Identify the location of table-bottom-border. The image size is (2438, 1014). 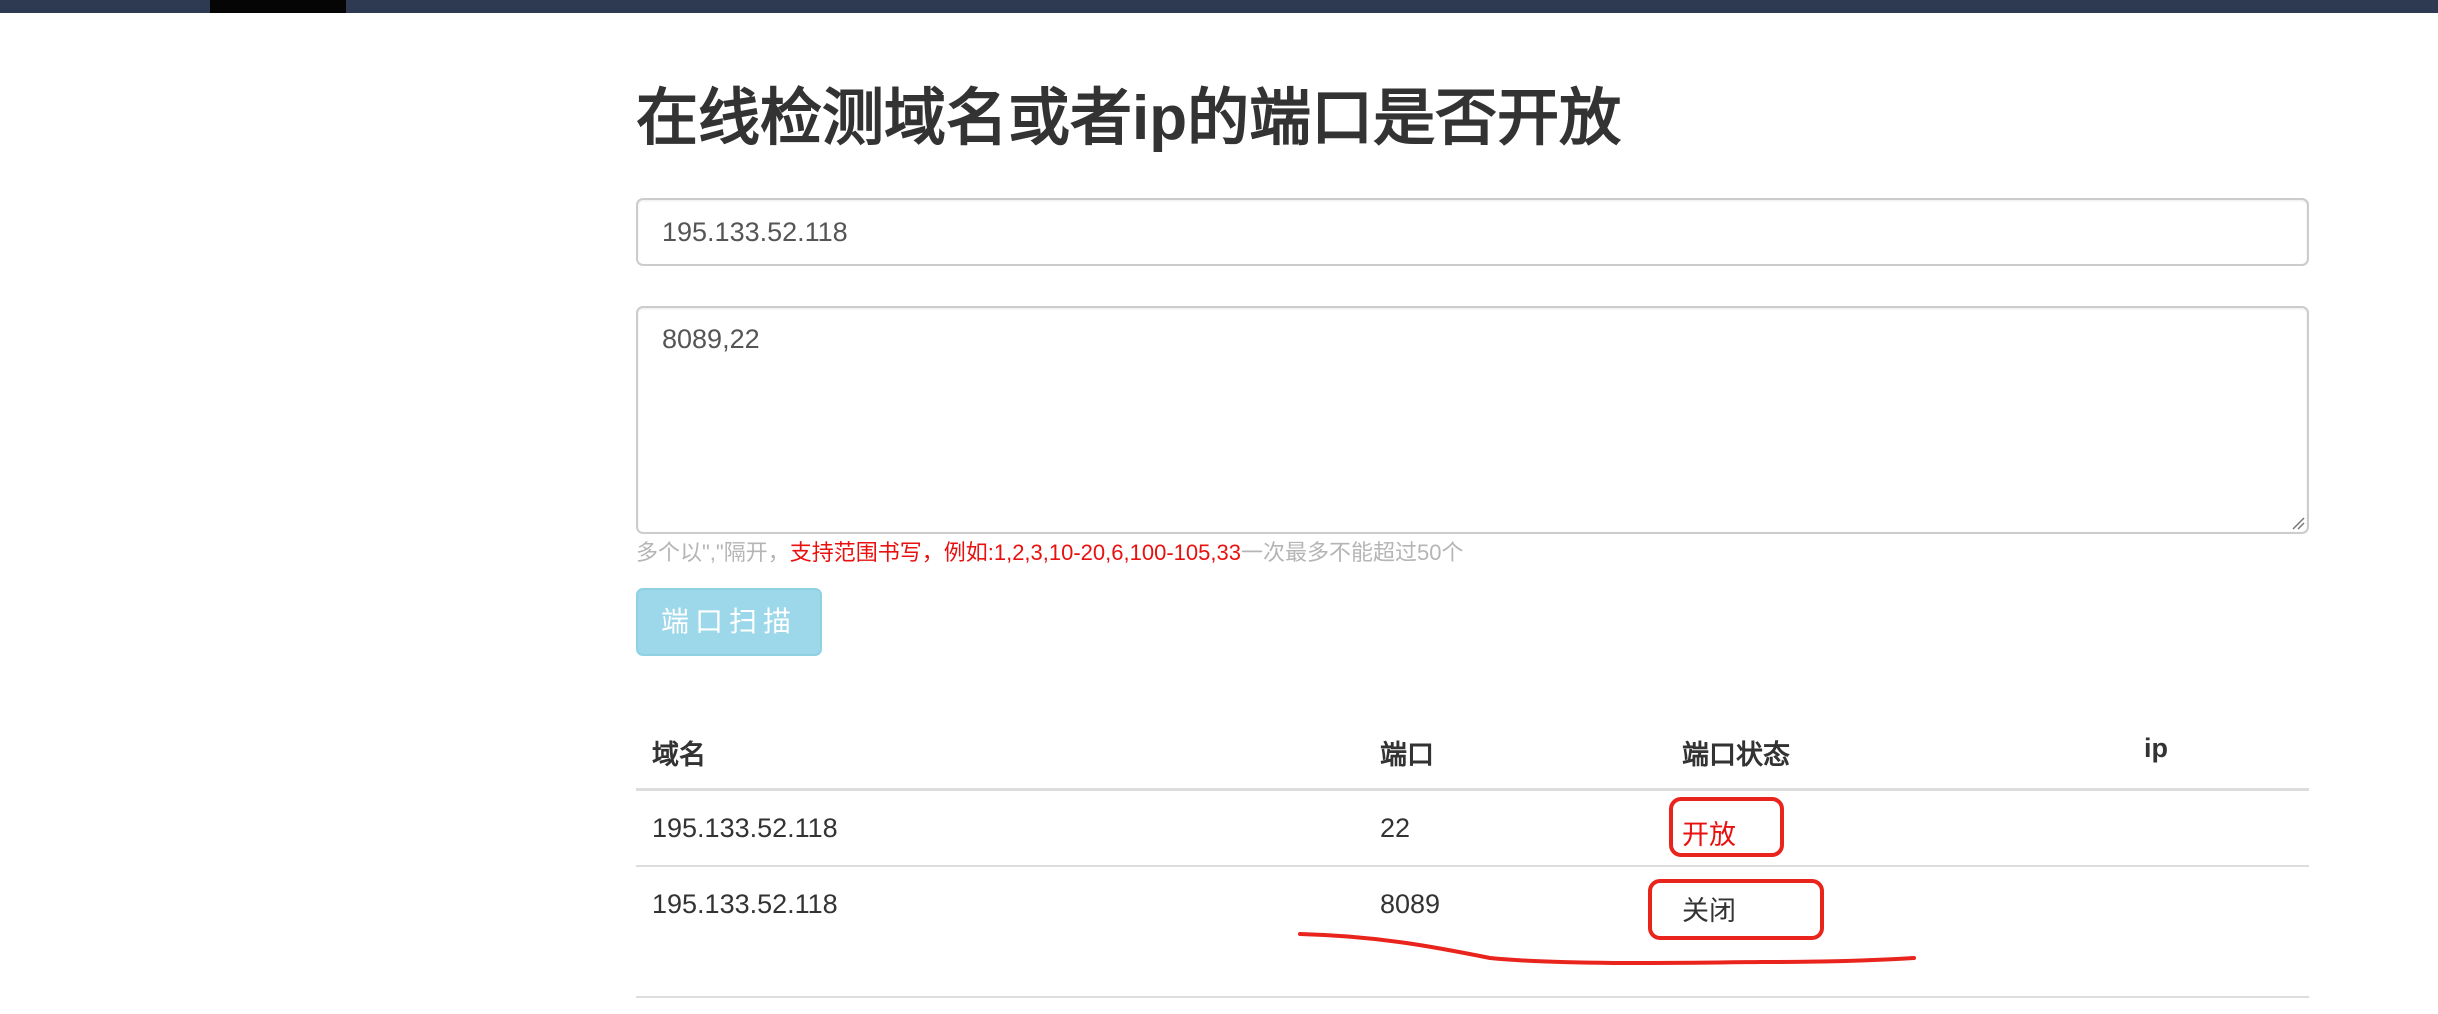
(1472, 997).